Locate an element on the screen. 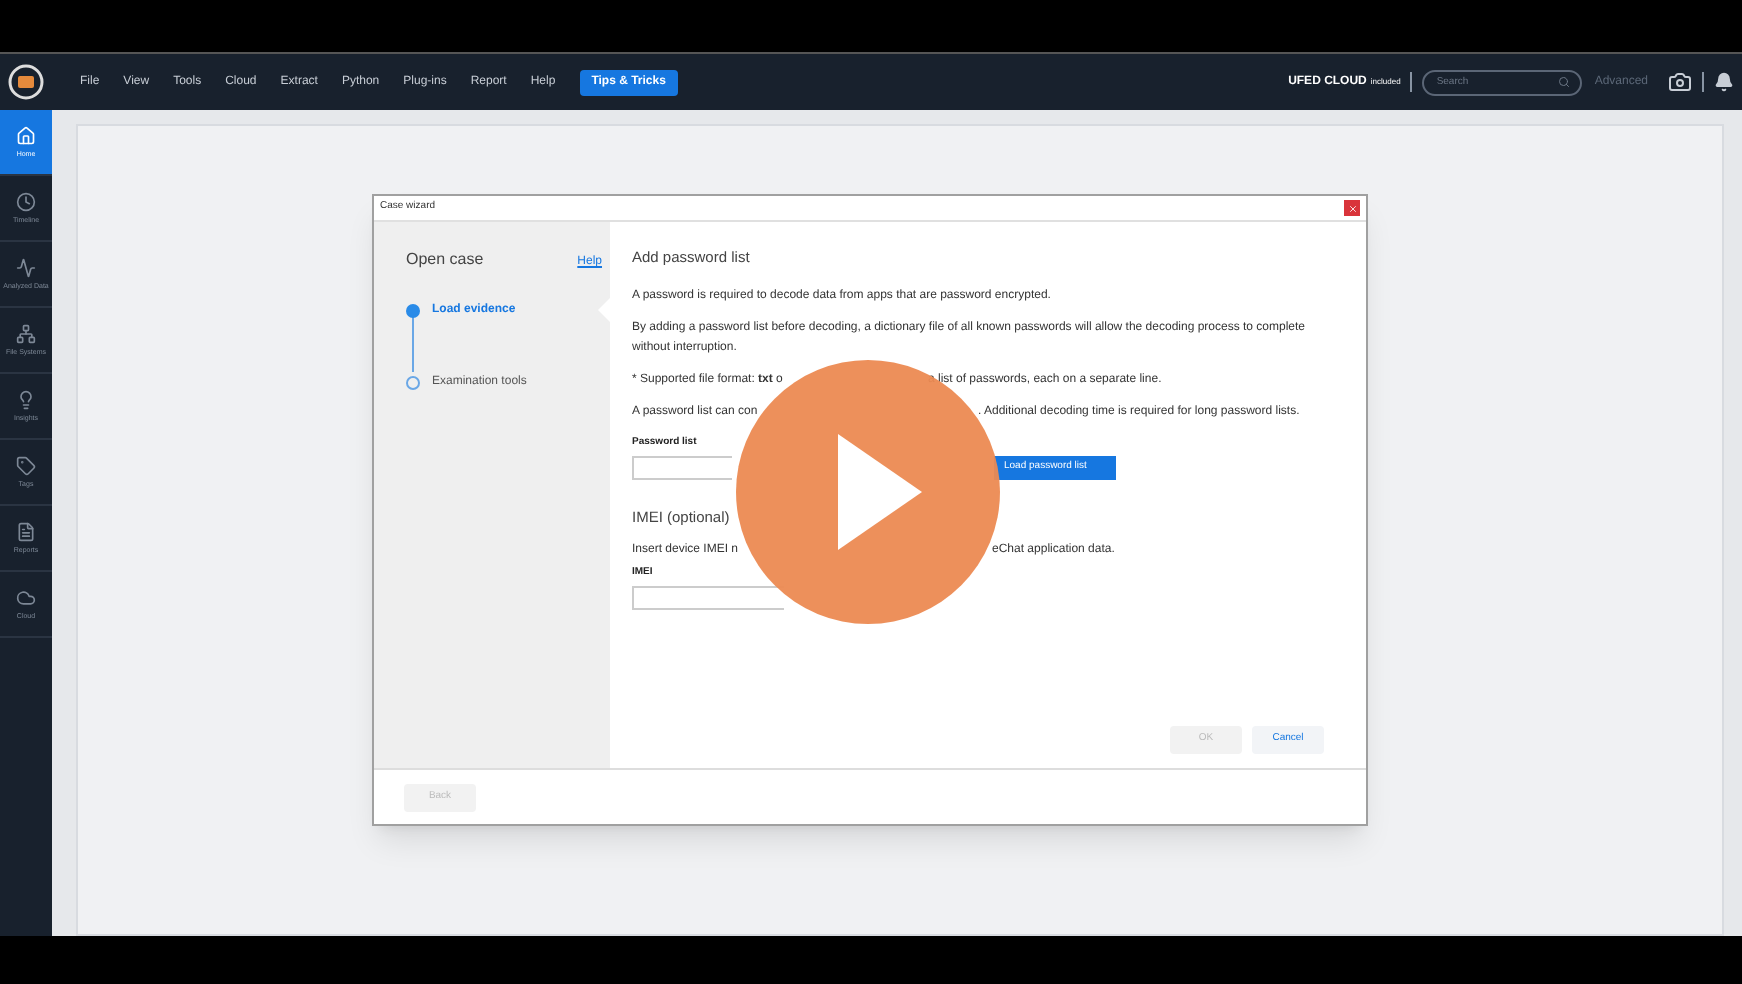 Image resolution: width=1742 pixels, height=984 pixels. document-icon is located at coordinates (26, 532).